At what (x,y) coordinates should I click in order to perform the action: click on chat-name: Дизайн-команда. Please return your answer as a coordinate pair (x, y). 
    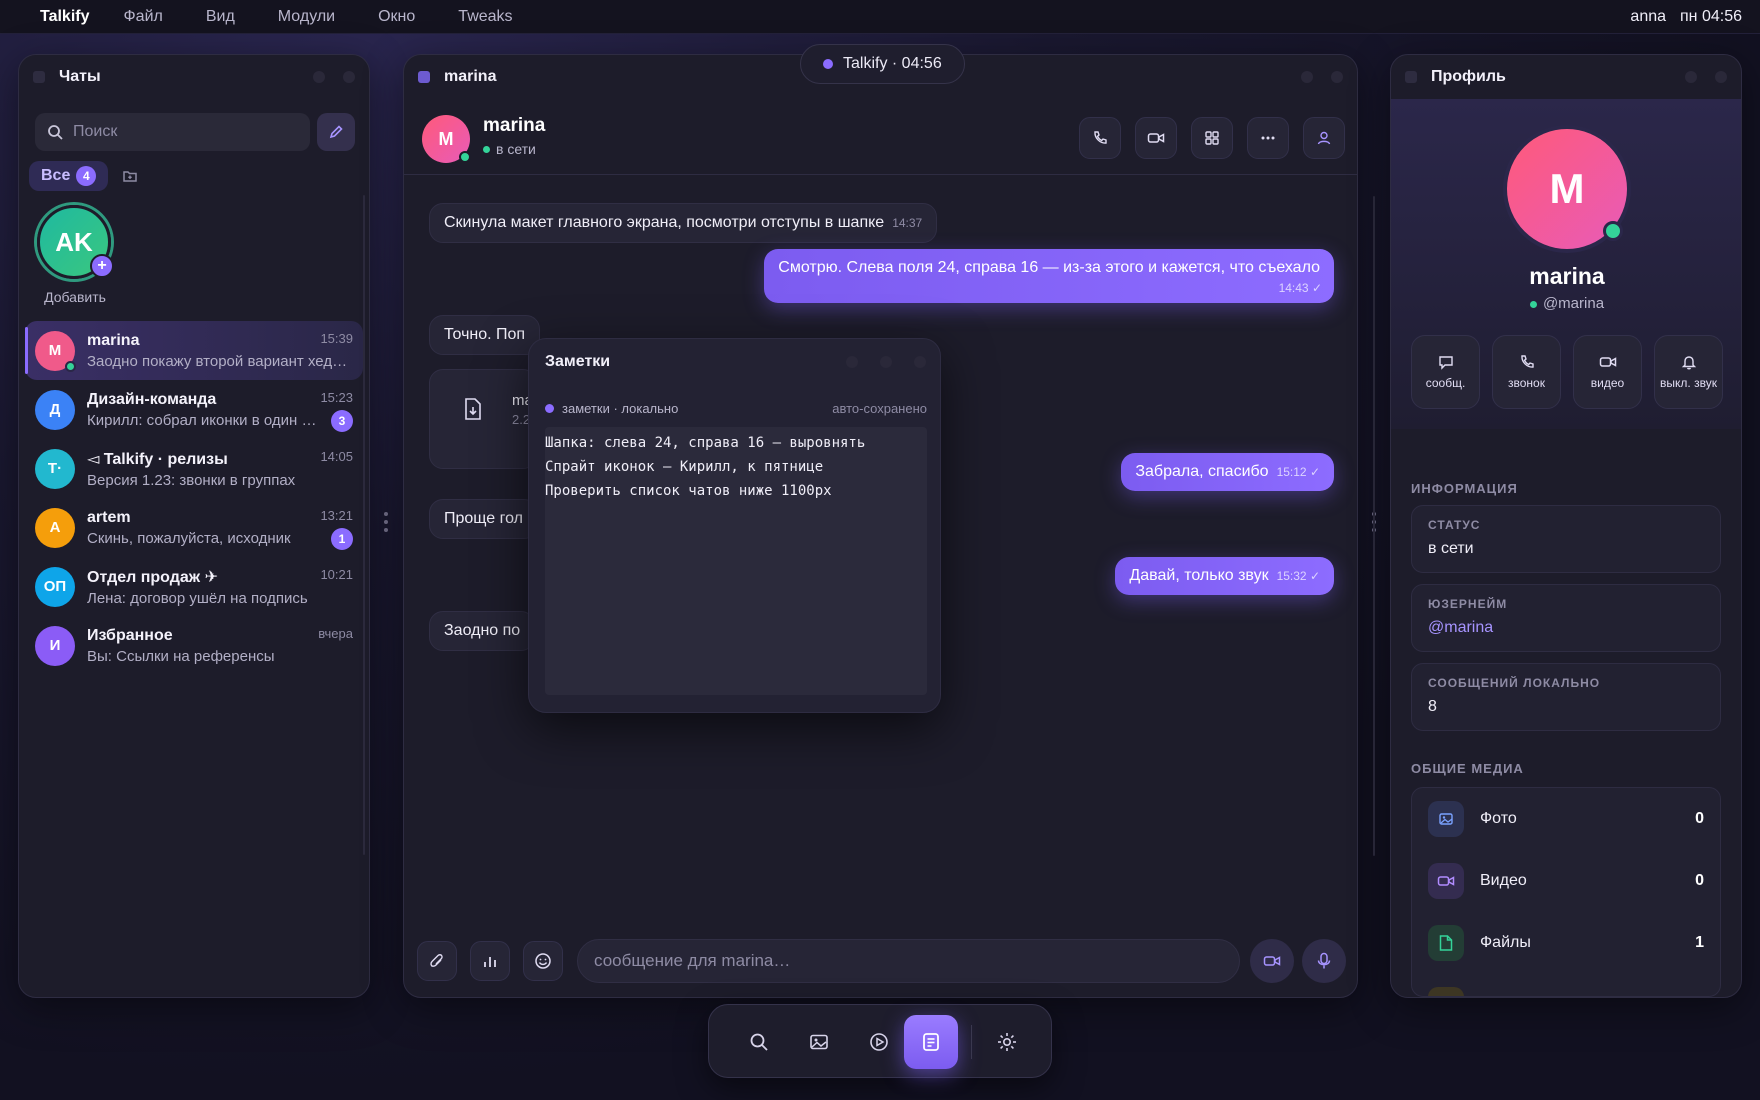
    Looking at the image, I should click on (152, 399).